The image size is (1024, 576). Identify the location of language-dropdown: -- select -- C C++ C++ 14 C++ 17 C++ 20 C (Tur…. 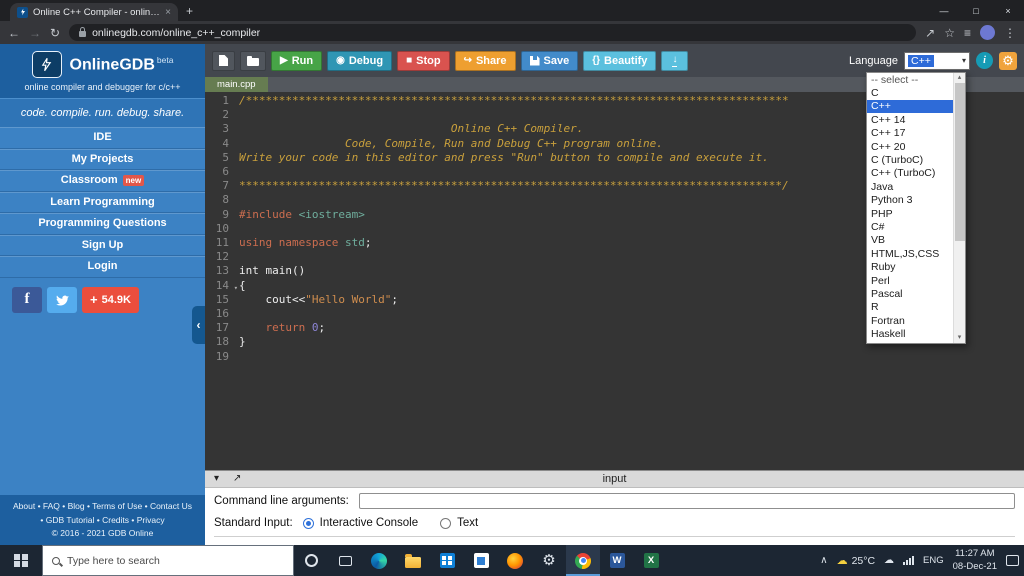
(916, 208).